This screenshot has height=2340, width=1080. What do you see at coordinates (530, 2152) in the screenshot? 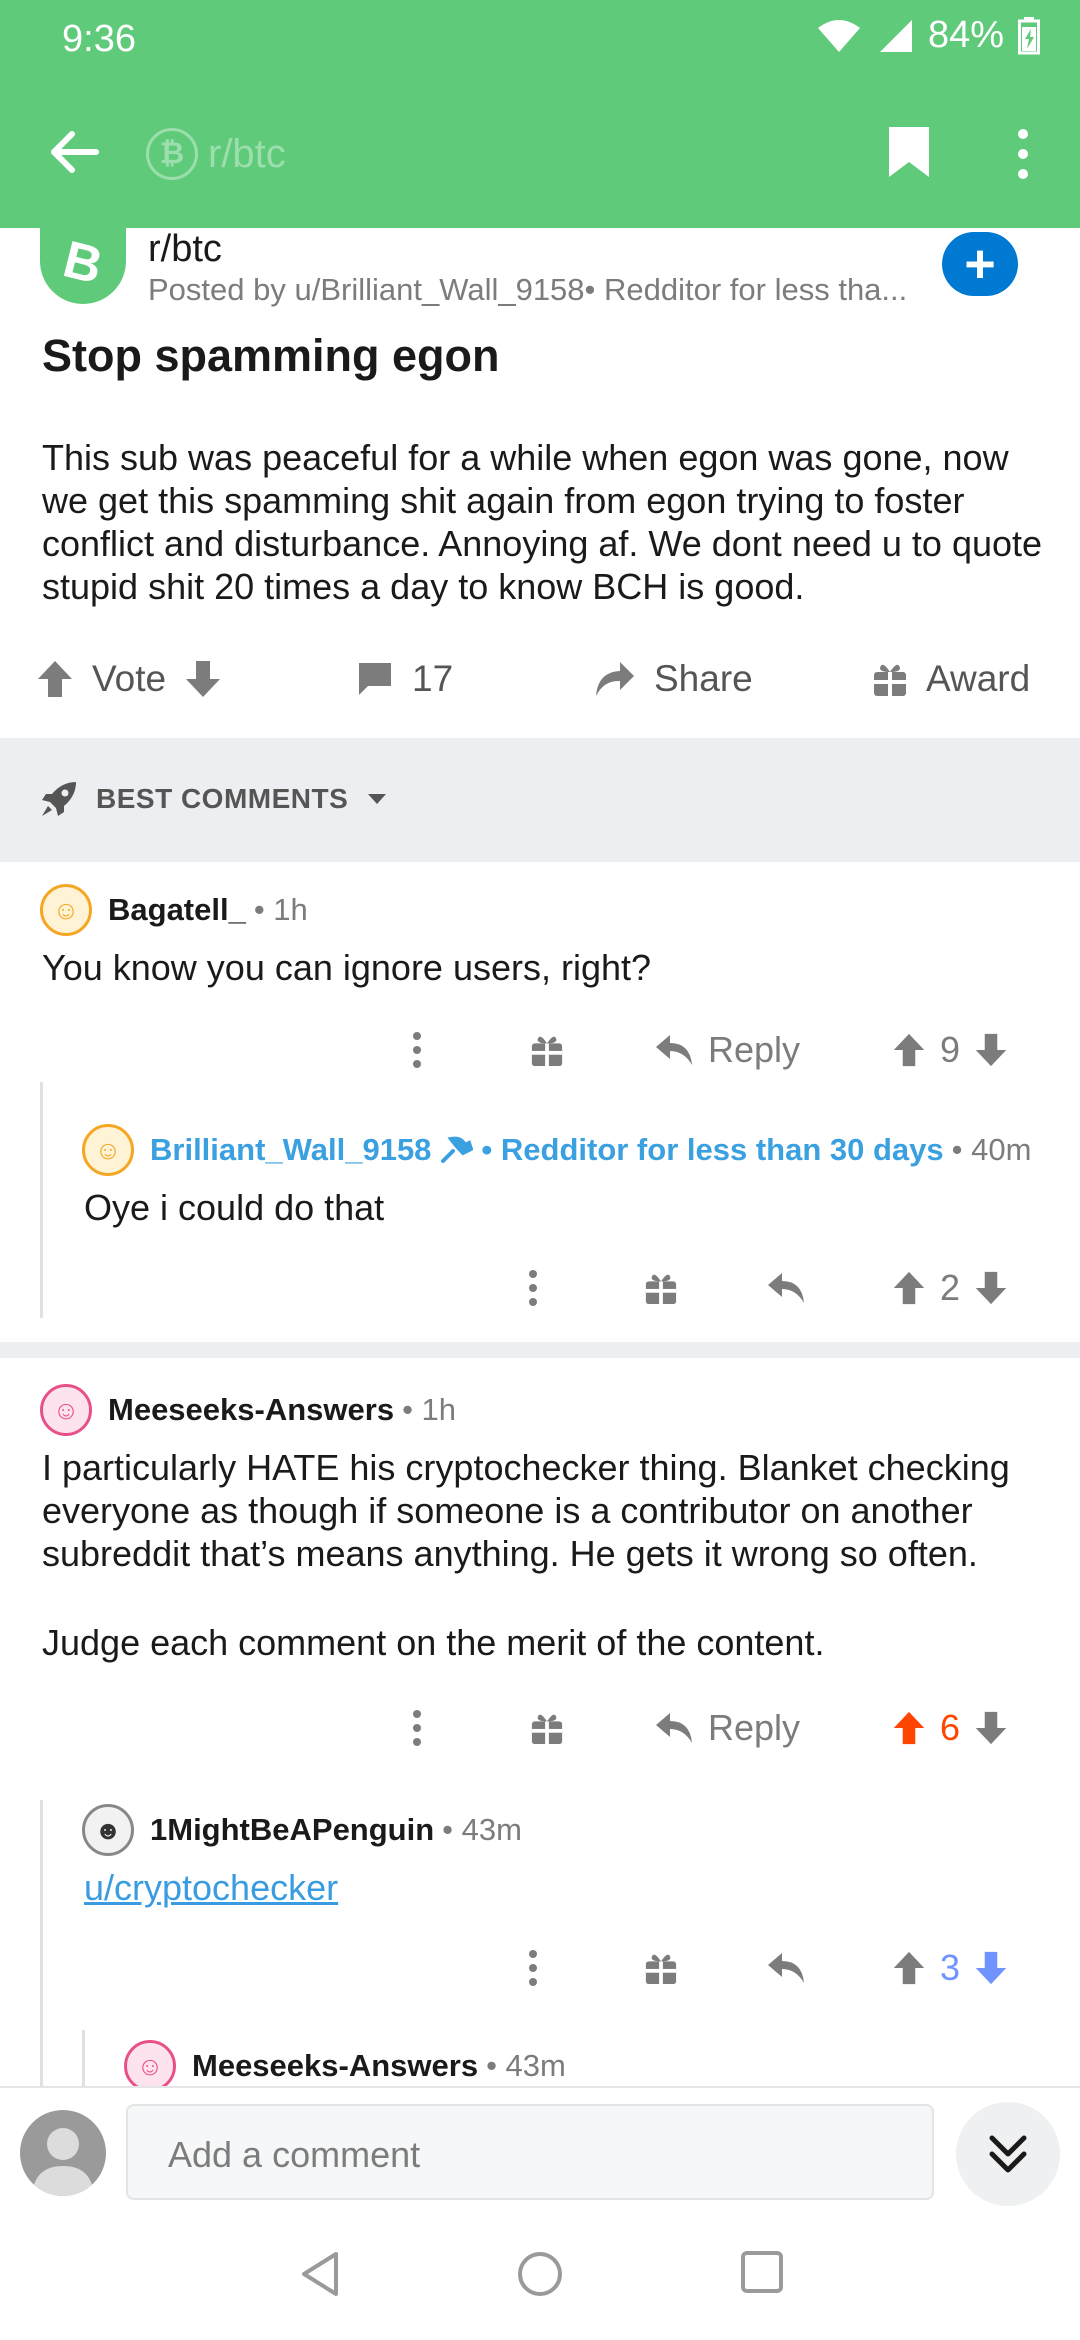
I see `add-comment-input: Add a comment` at bounding box center [530, 2152].